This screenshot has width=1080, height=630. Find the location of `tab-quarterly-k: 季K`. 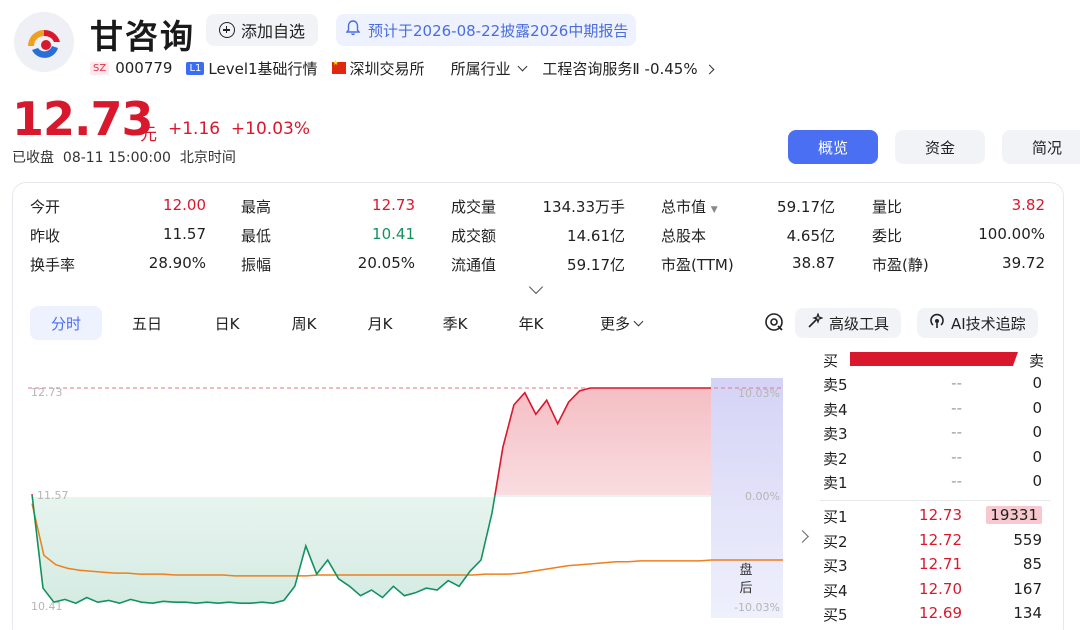

tab-quarterly-k: 季K is located at coordinates (455, 323).